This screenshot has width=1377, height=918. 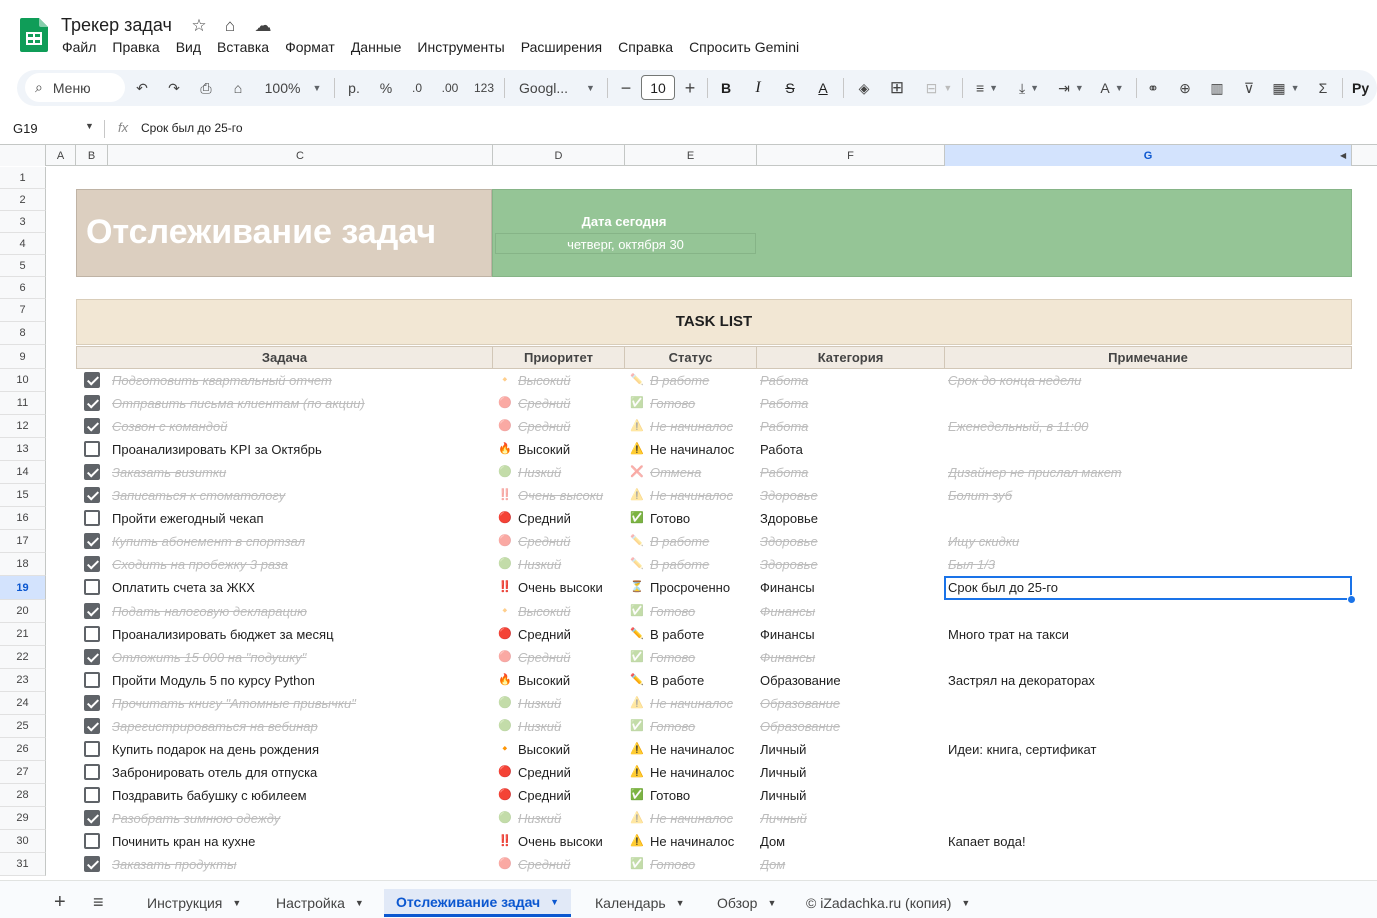 What do you see at coordinates (851, 155) in the screenshot?
I see `column-header-f: F` at bounding box center [851, 155].